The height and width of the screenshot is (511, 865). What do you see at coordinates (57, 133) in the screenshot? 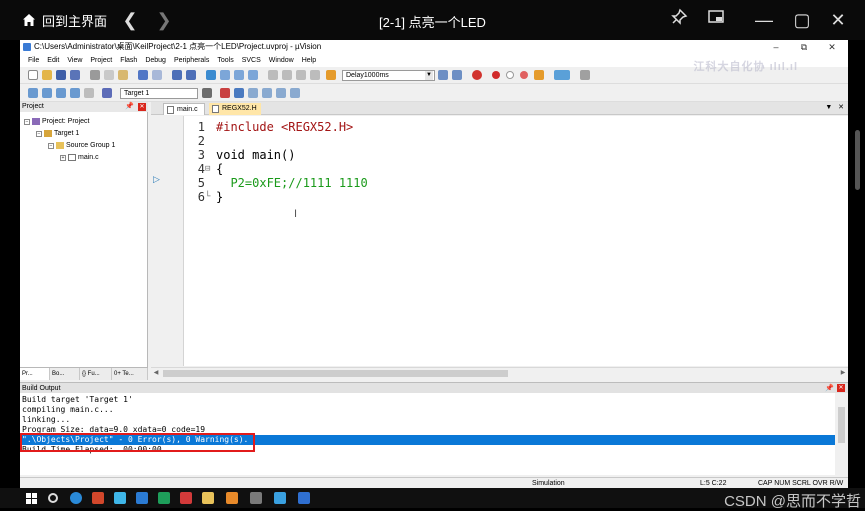
I see `tree-target: − Target 1` at bounding box center [57, 133].